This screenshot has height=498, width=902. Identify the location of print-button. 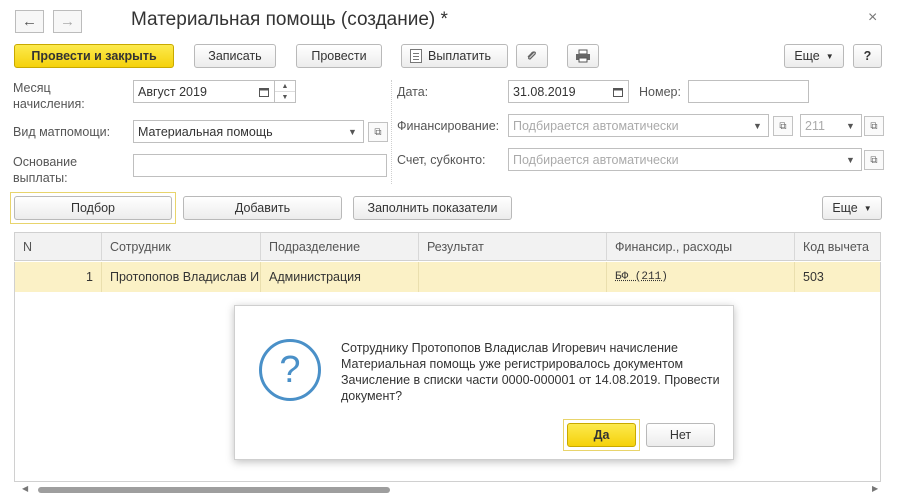
(583, 56).